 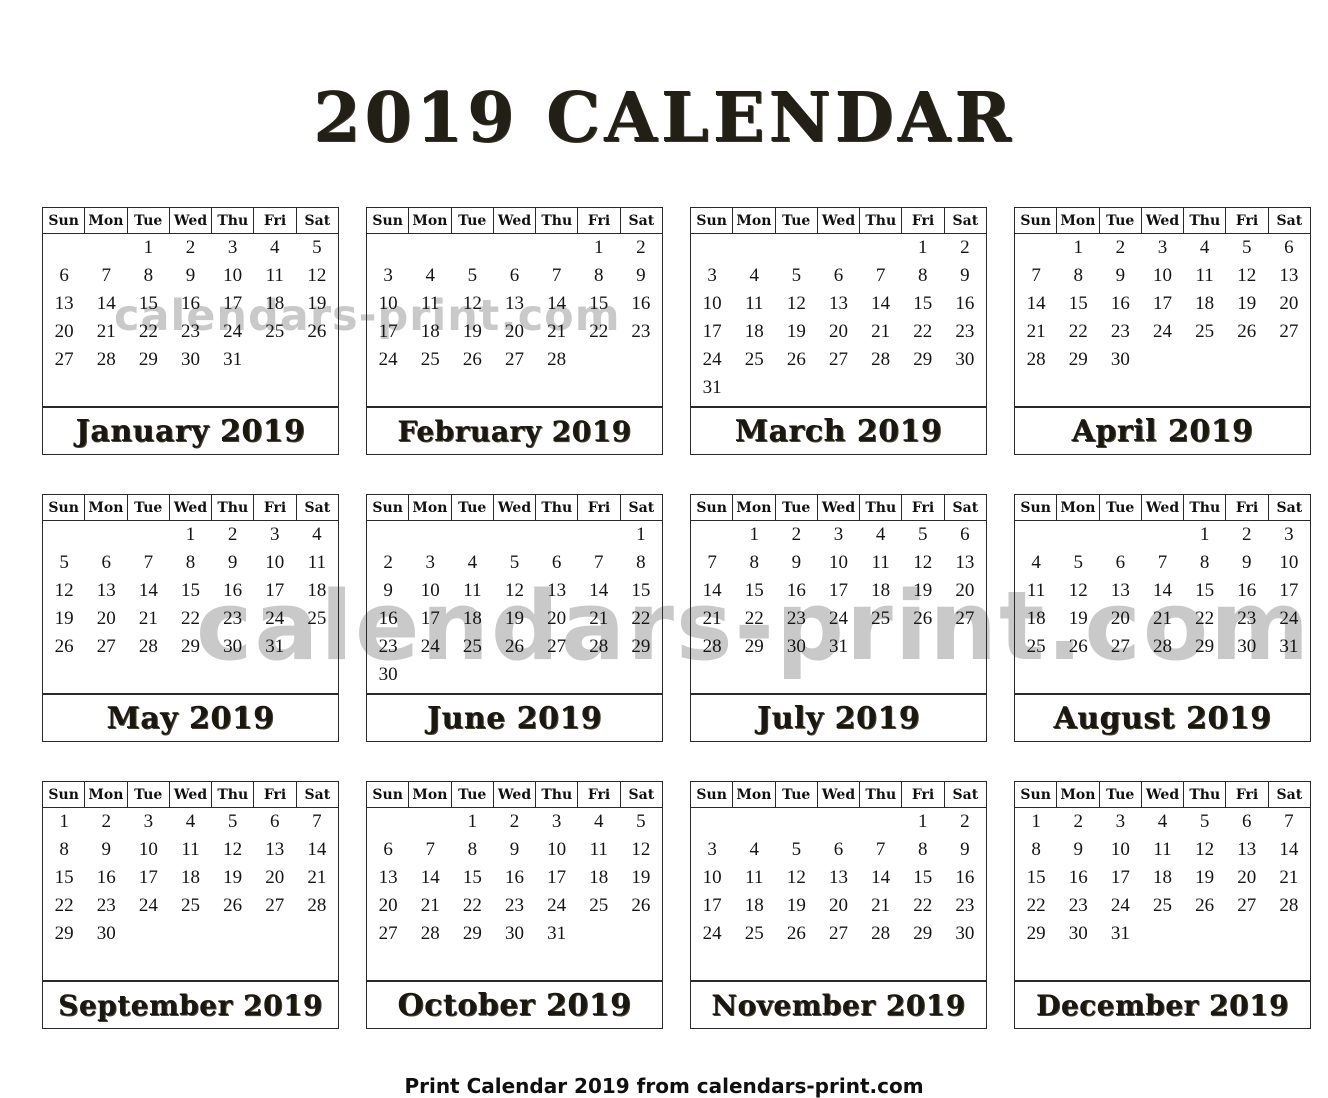 What do you see at coordinates (106, 591) in the screenshot?
I see `day-cell: 13` at bounding box center [106, 591].